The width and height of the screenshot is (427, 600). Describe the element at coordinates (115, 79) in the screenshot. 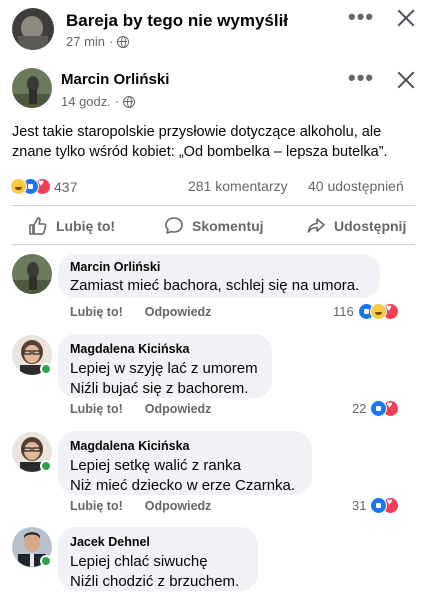

I see `post-author-name: Marcin Orliński` at that location.